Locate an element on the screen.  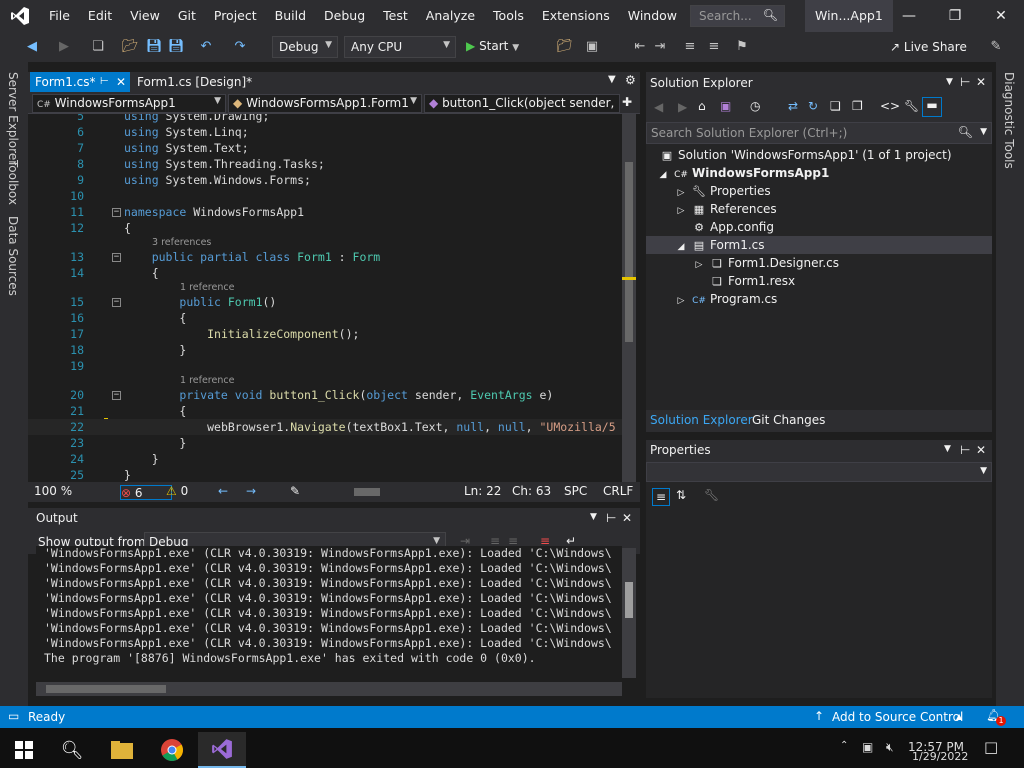
tab-diagnostic-tools: Diagnostic Tools is located at coordinates (1009, 120).